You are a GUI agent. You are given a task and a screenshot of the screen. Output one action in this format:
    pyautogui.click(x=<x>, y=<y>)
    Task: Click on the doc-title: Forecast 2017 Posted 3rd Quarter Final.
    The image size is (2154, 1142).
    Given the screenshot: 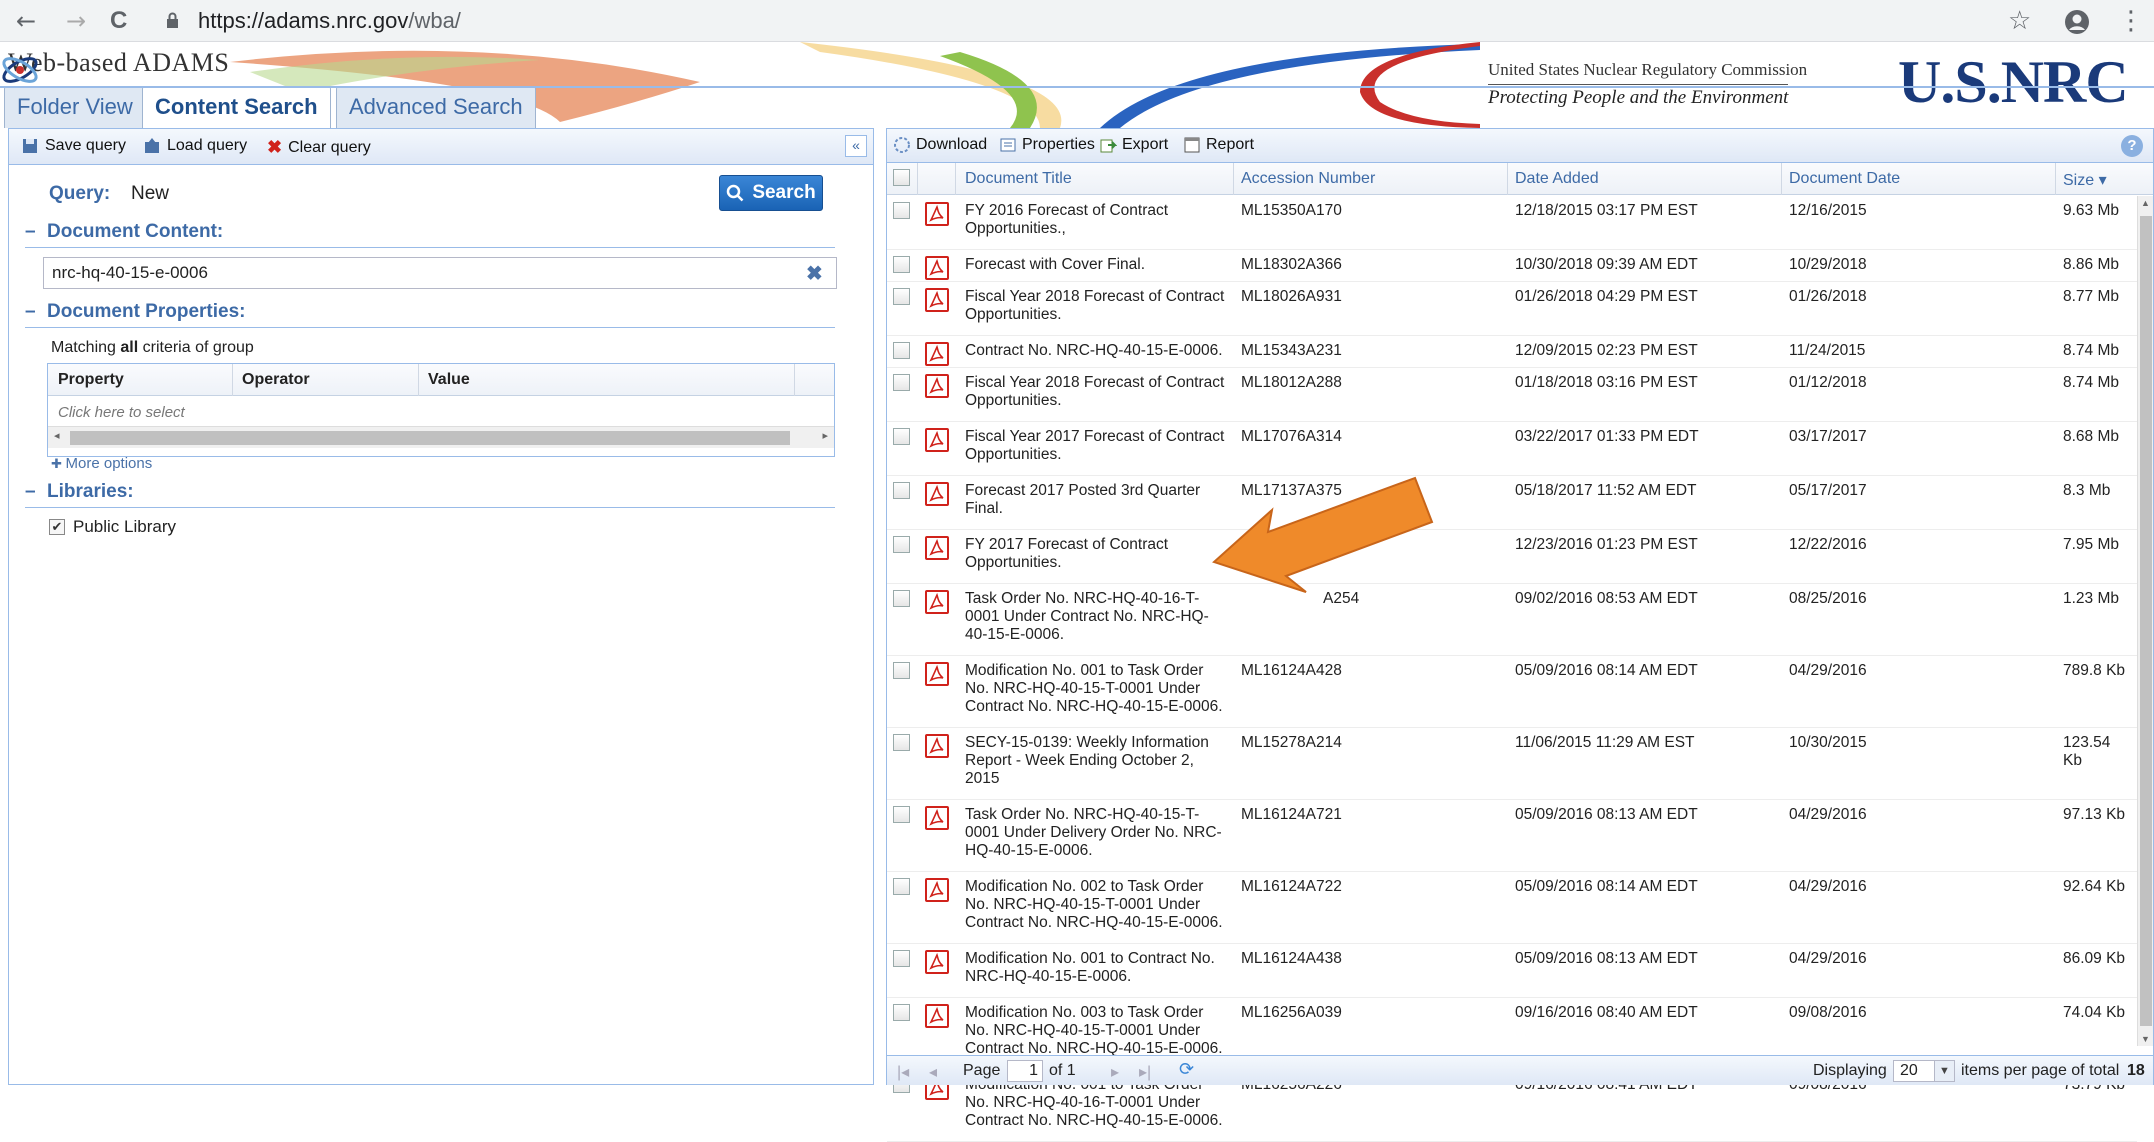 What is the action you would take?
    pyautogui.click(x=1100, y=500)
    